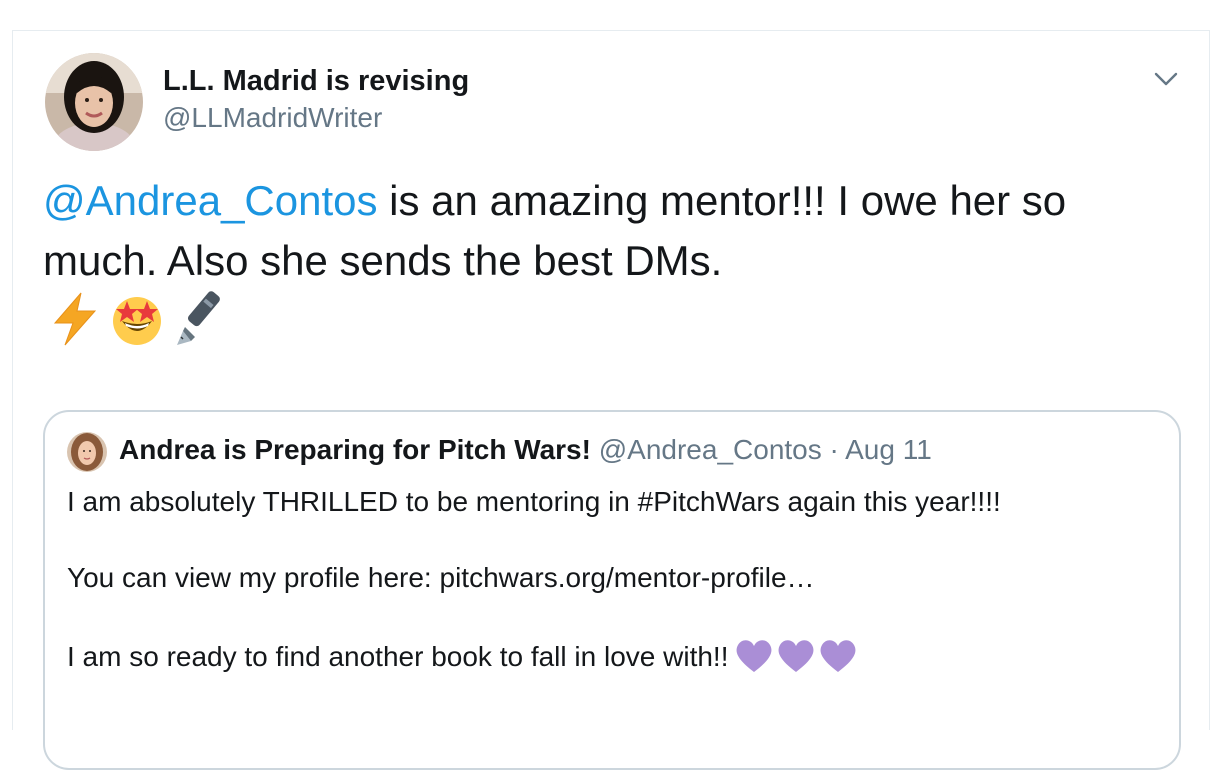 This screenshot has width=1218, height=770. I want to click on emoji-row, so click(137, 319).